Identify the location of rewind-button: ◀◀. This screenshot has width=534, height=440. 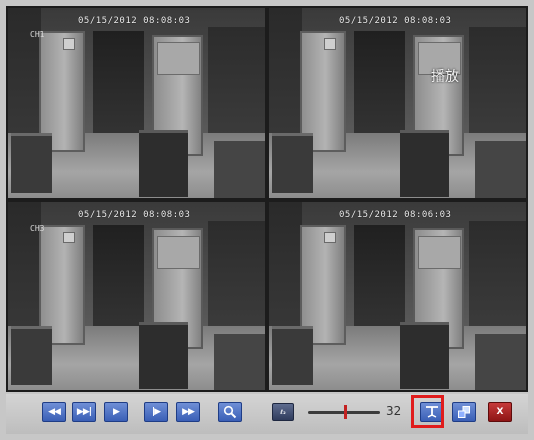
(54, 412).